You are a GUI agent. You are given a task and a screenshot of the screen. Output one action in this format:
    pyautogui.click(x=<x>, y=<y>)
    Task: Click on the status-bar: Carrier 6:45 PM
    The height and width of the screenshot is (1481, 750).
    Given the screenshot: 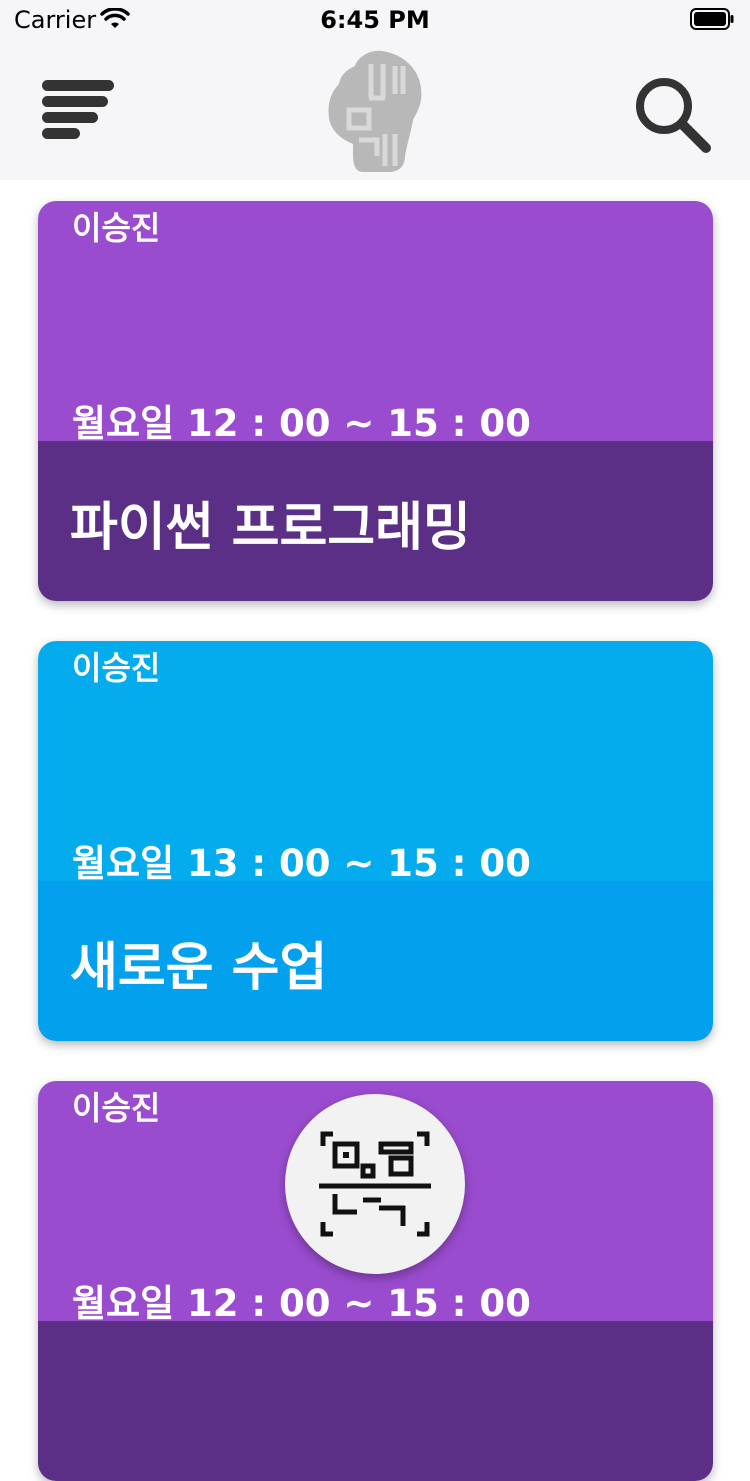 What is the action you would take?
    pyautogui.click(x=375, y=20)
    